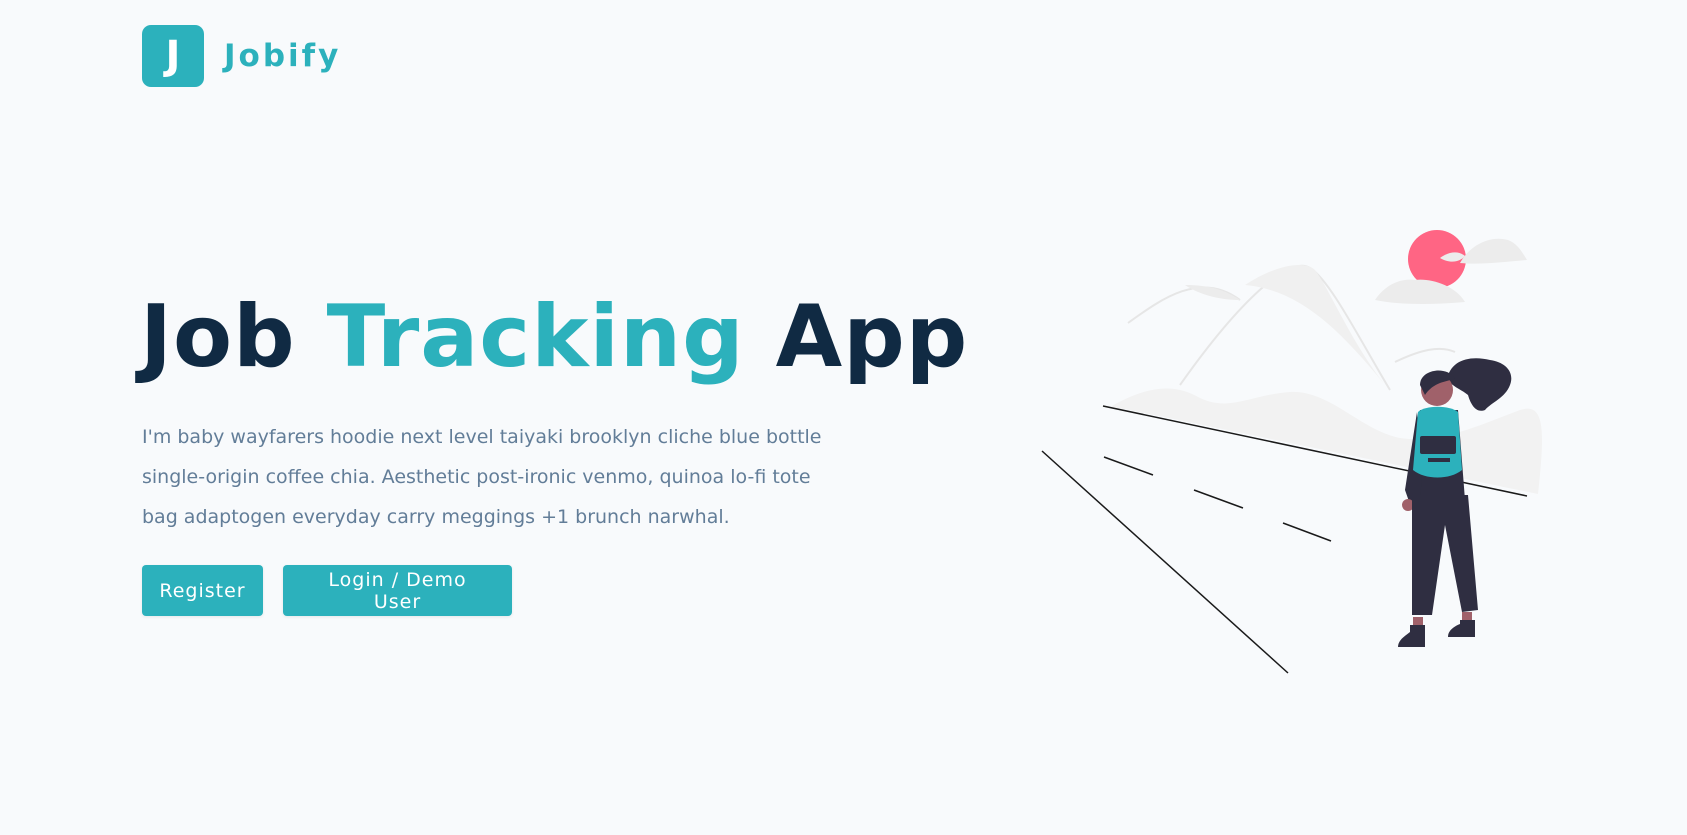 Image resolution: width=1687 pixels, height=835 pixels. I want to click on register-button: Register, so click(202, 590).